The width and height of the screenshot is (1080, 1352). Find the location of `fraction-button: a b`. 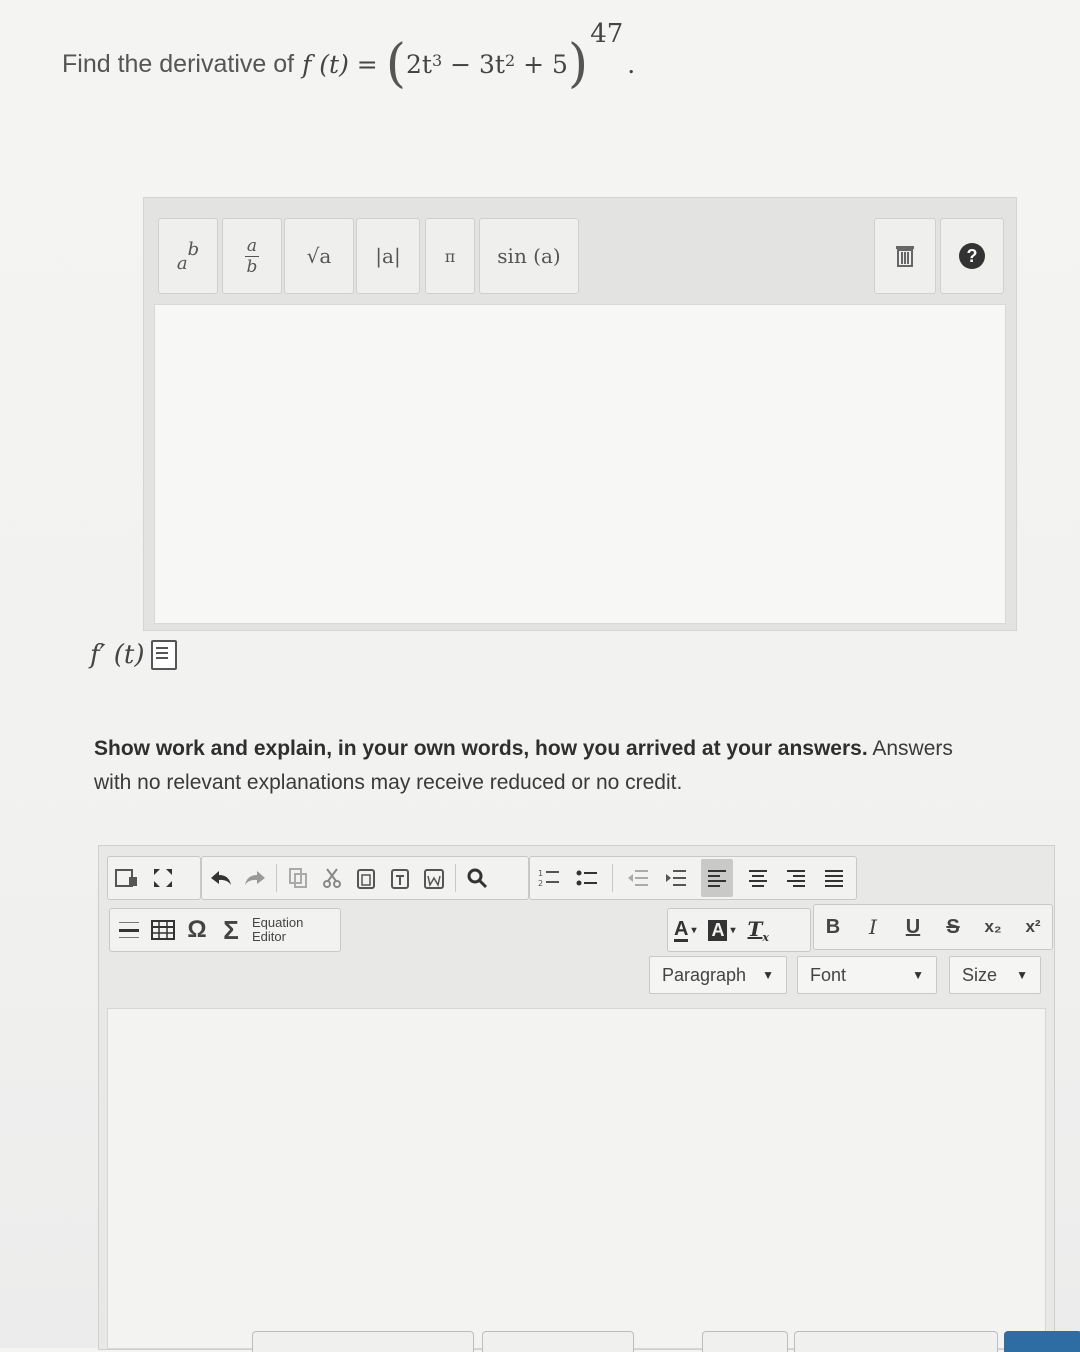

fraction-button: a b is located at coordinates (252, 256).